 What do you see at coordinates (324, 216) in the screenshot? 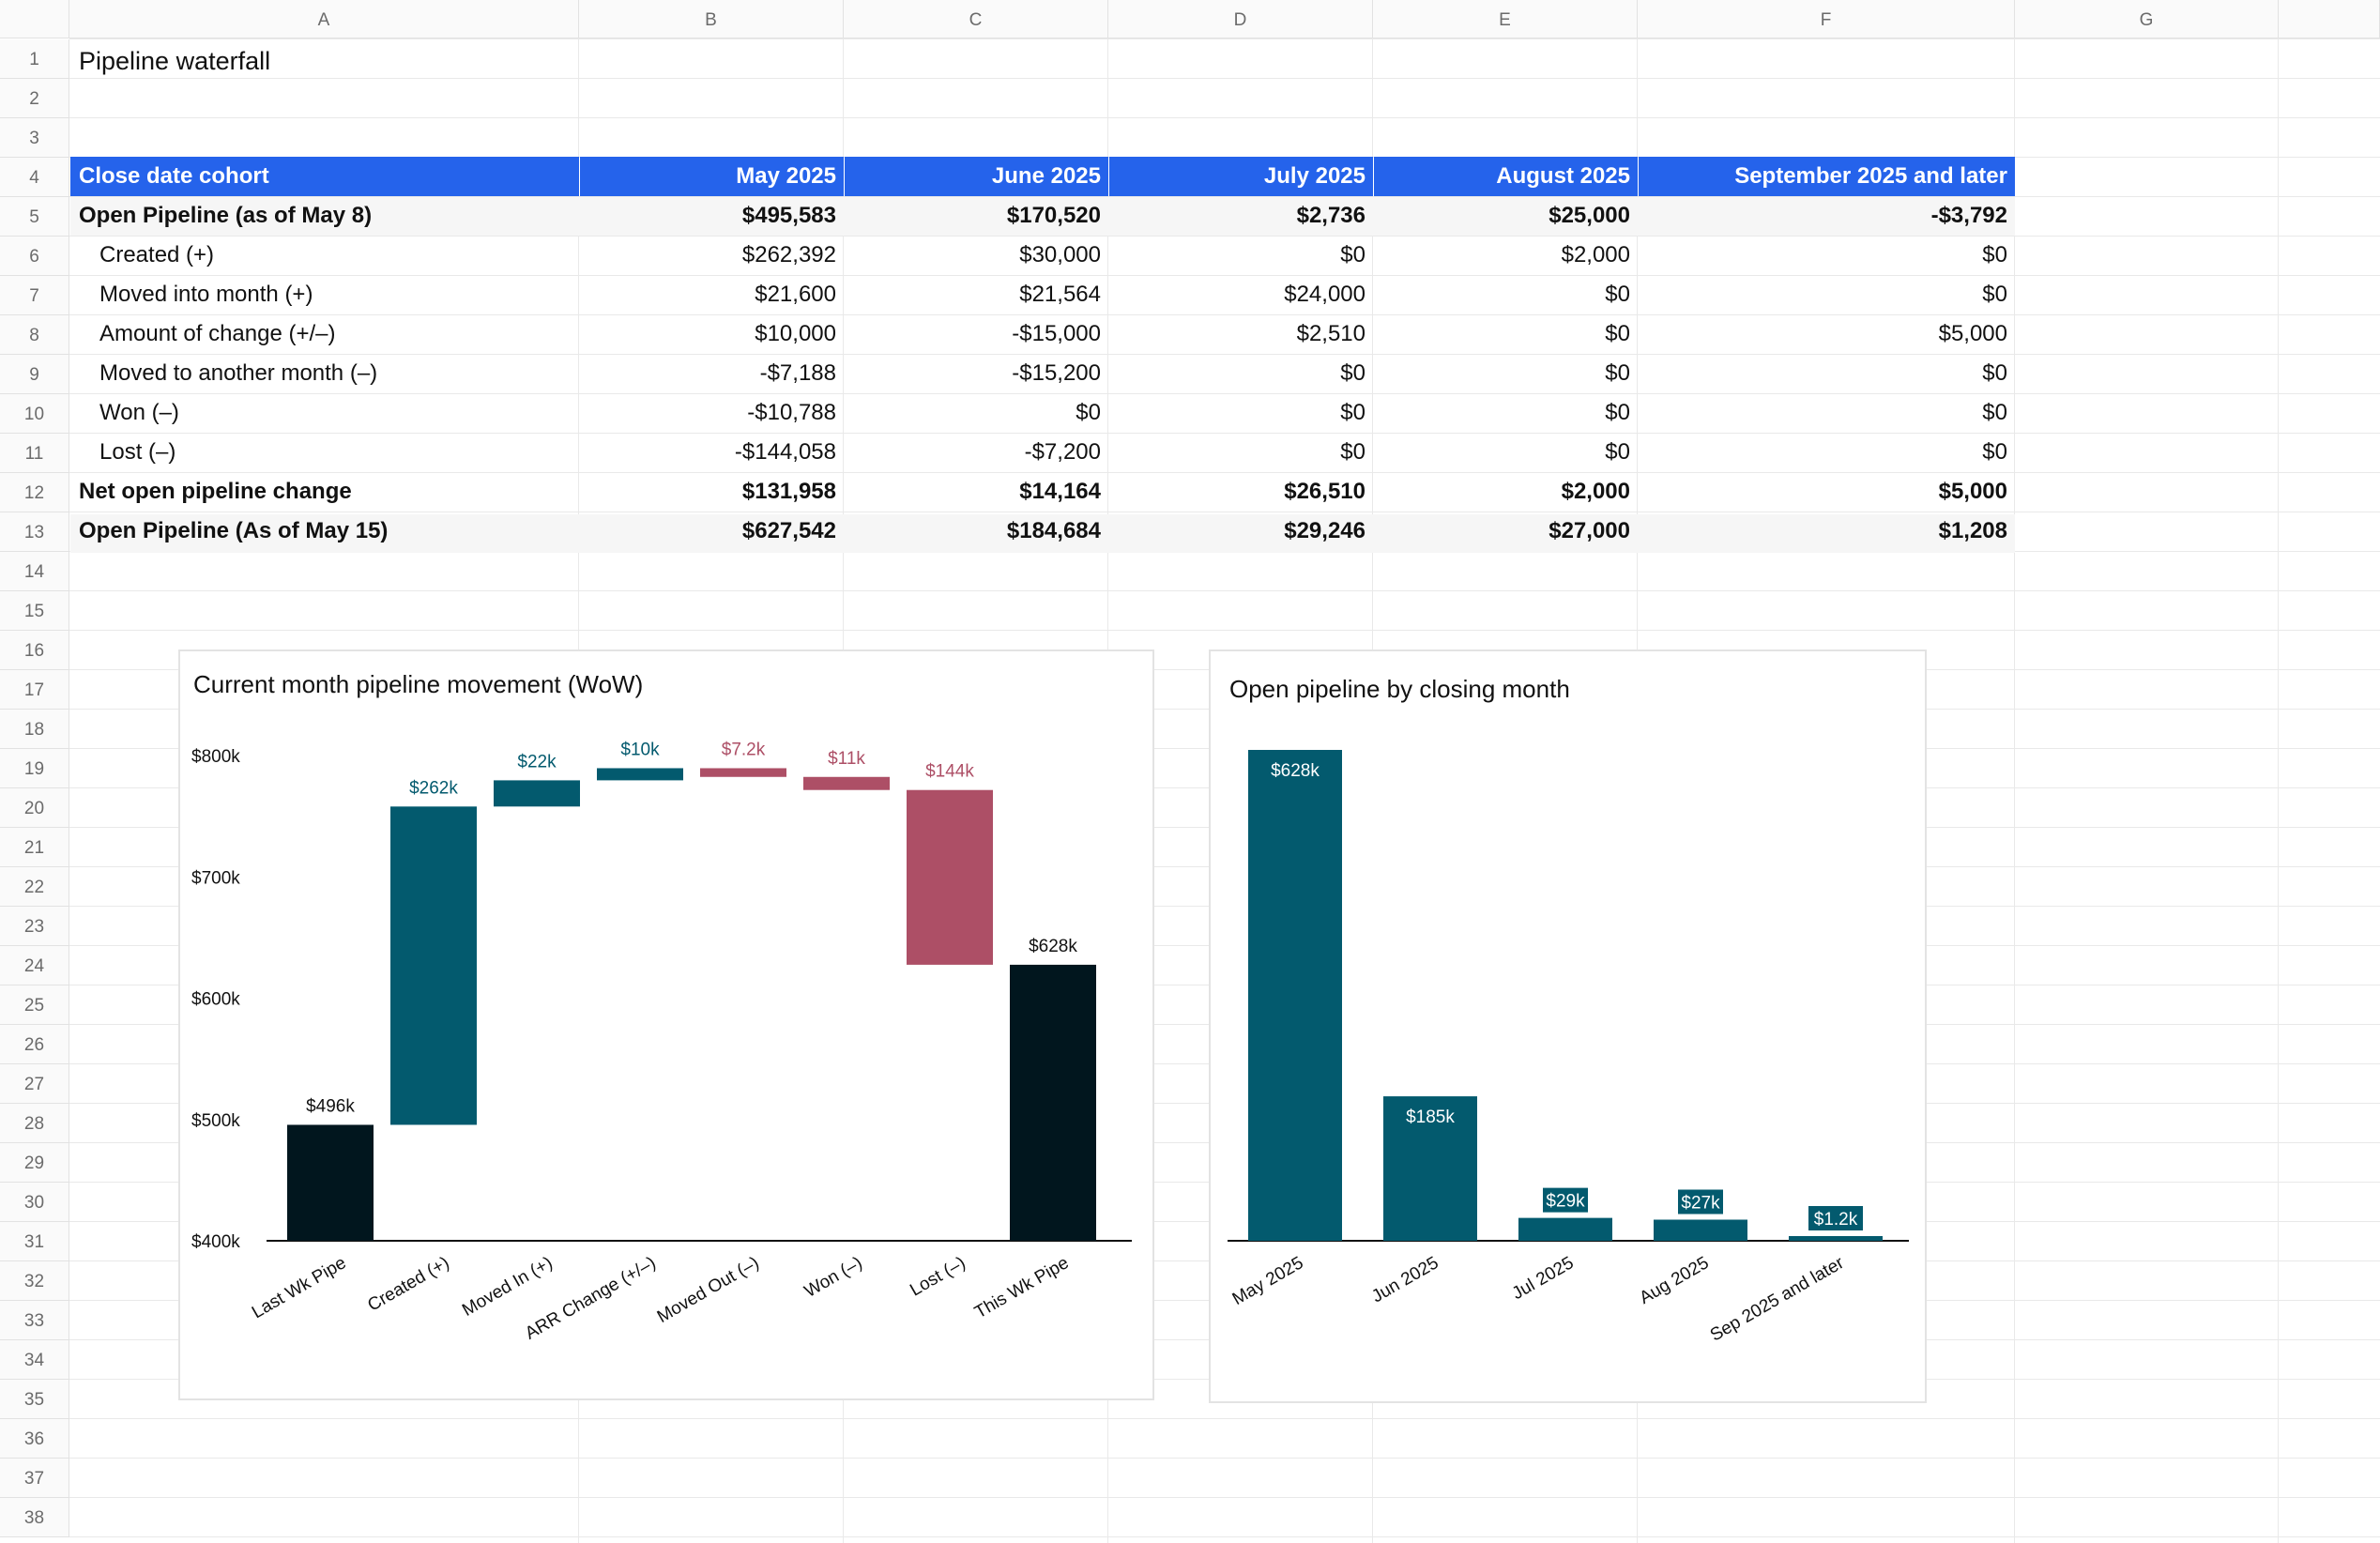
I see `row-label: Open Pipeline (as of May 8)` at bounding box center [324, 216].